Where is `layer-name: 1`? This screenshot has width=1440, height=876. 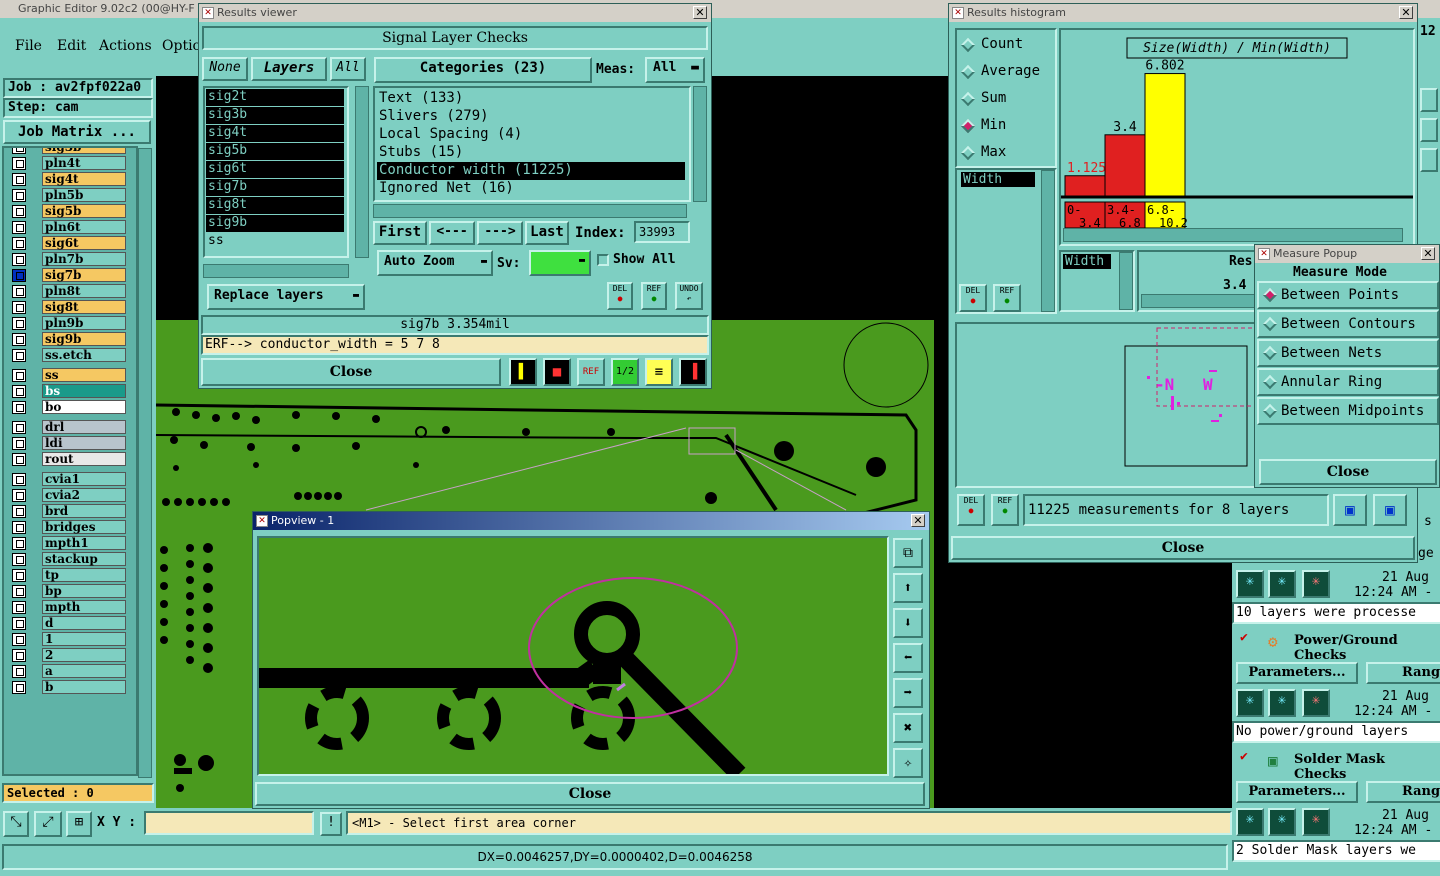 layer-name: 1 is located at coordinates (84, 639).